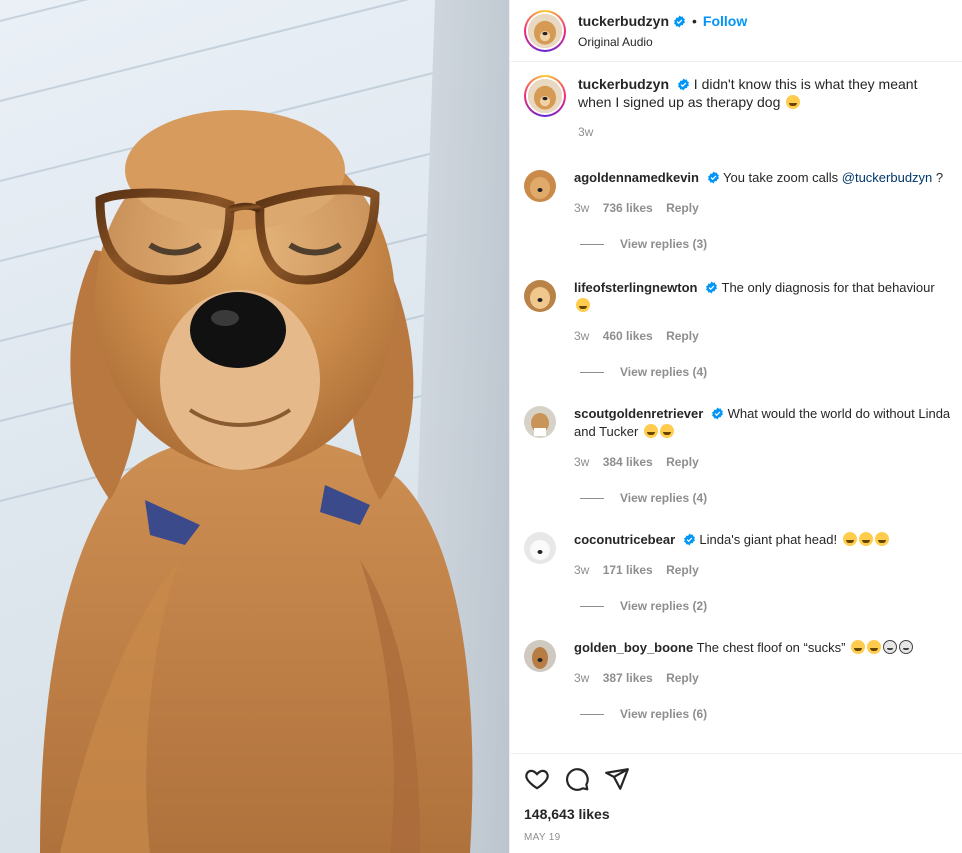 The height and width of the screenshot is (853, 962). What do you see at coordinates (725, 21) in the screenshot?
I see `follow-button: Follow` at bounding box center [725, 21].